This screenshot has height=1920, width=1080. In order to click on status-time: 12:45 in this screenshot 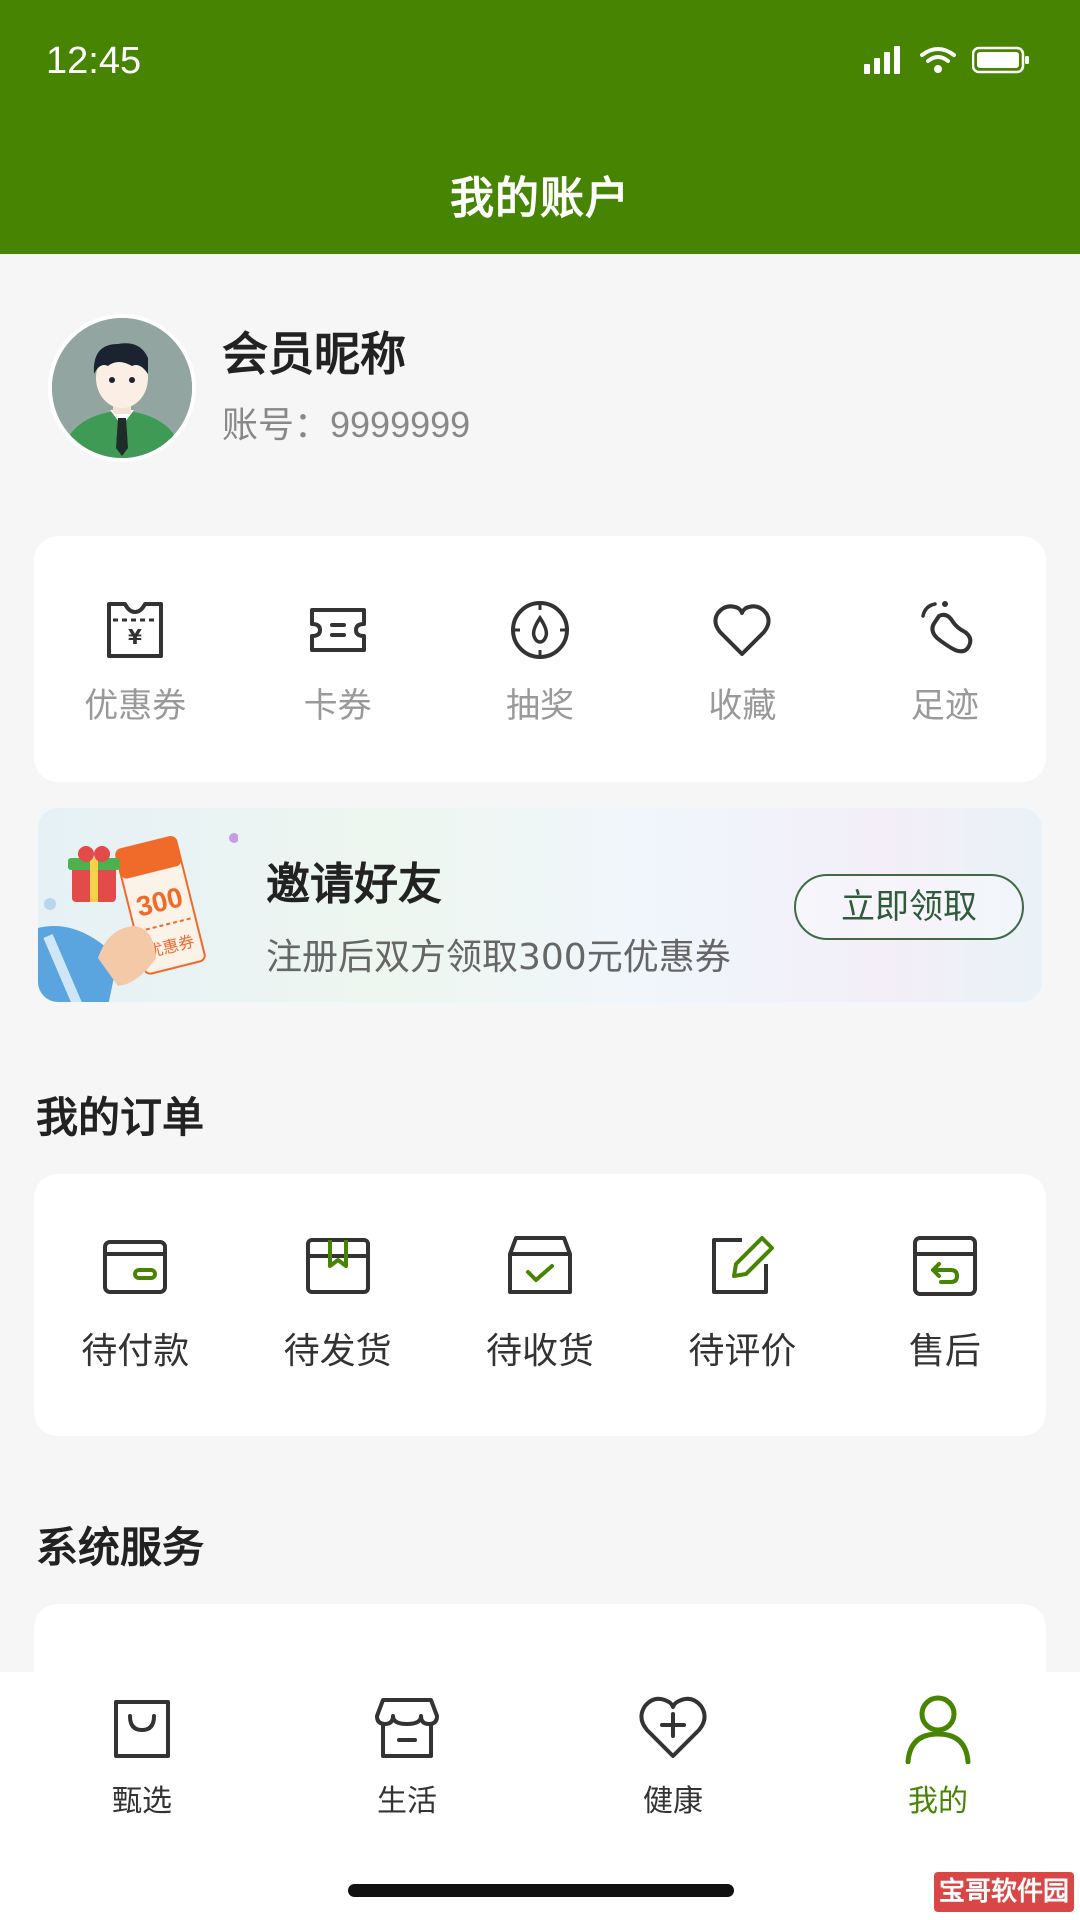, I will do `click(94, 61)`.